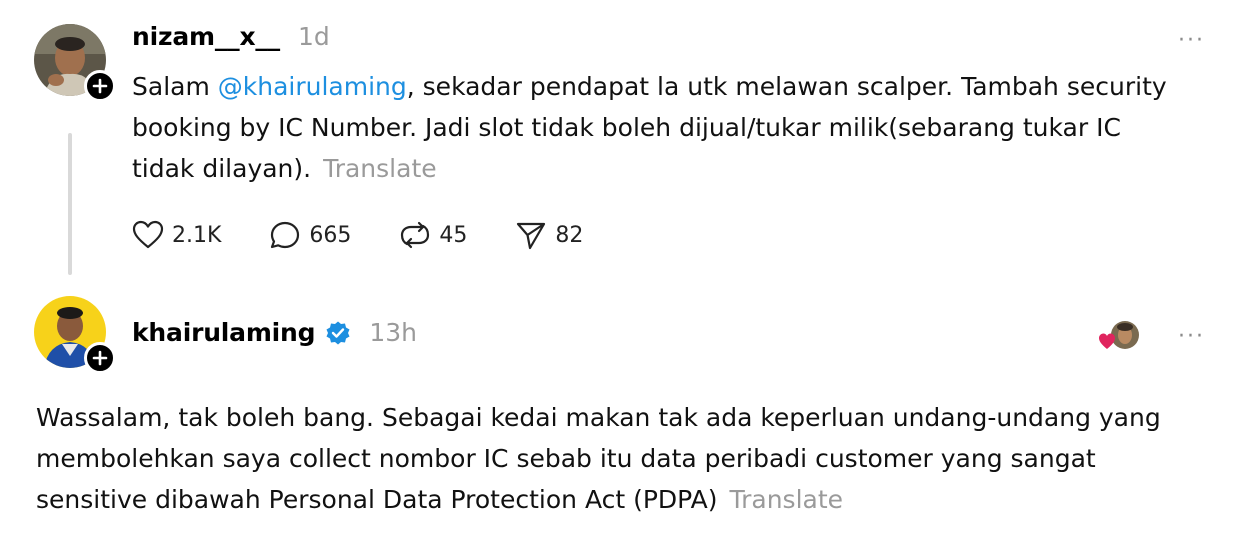 This screenshot has height=540, width=1254. Describe the element at coordinates (312, 86) in the screenshot. I see `mention-link: @khairulaming` at that location.